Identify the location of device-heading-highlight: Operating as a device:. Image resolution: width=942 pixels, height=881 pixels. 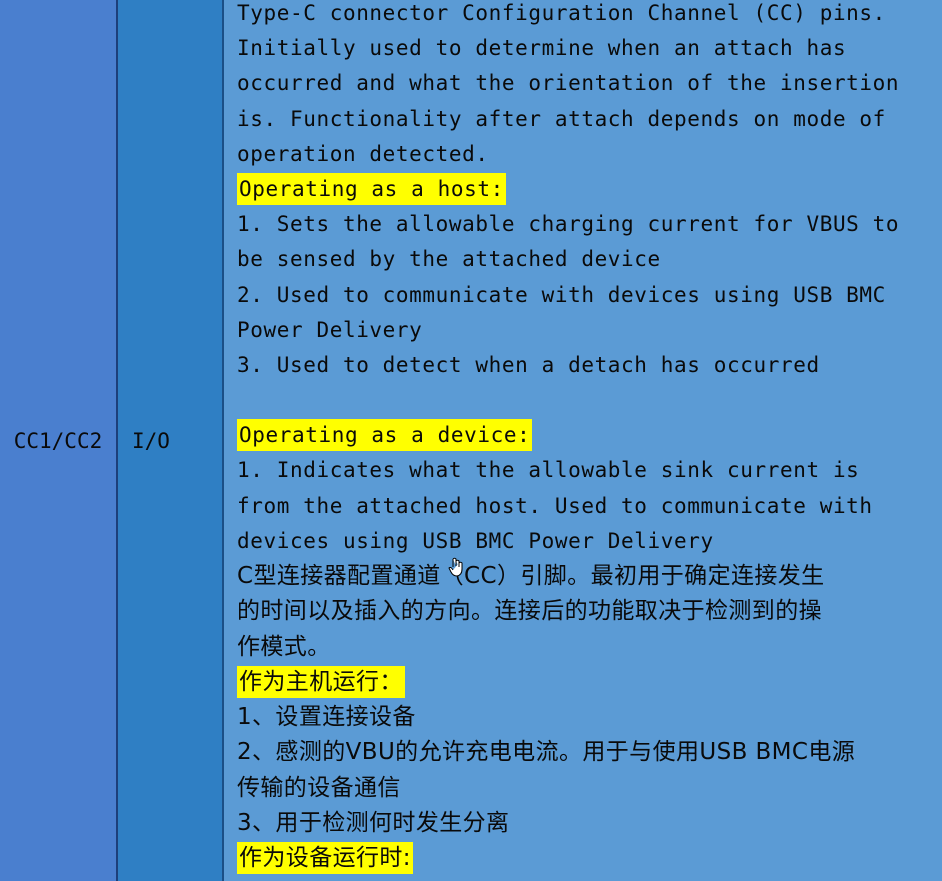
(385, 435).